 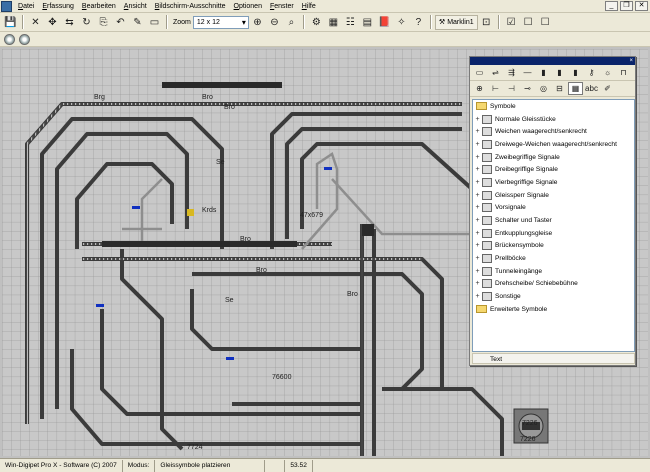 I want to click on palette-toolbar-1: ▭ ⇌ ⇶ — ▮ ▮ ▮ ⚷ ☼ ⊓, so click(x=552, y=73).